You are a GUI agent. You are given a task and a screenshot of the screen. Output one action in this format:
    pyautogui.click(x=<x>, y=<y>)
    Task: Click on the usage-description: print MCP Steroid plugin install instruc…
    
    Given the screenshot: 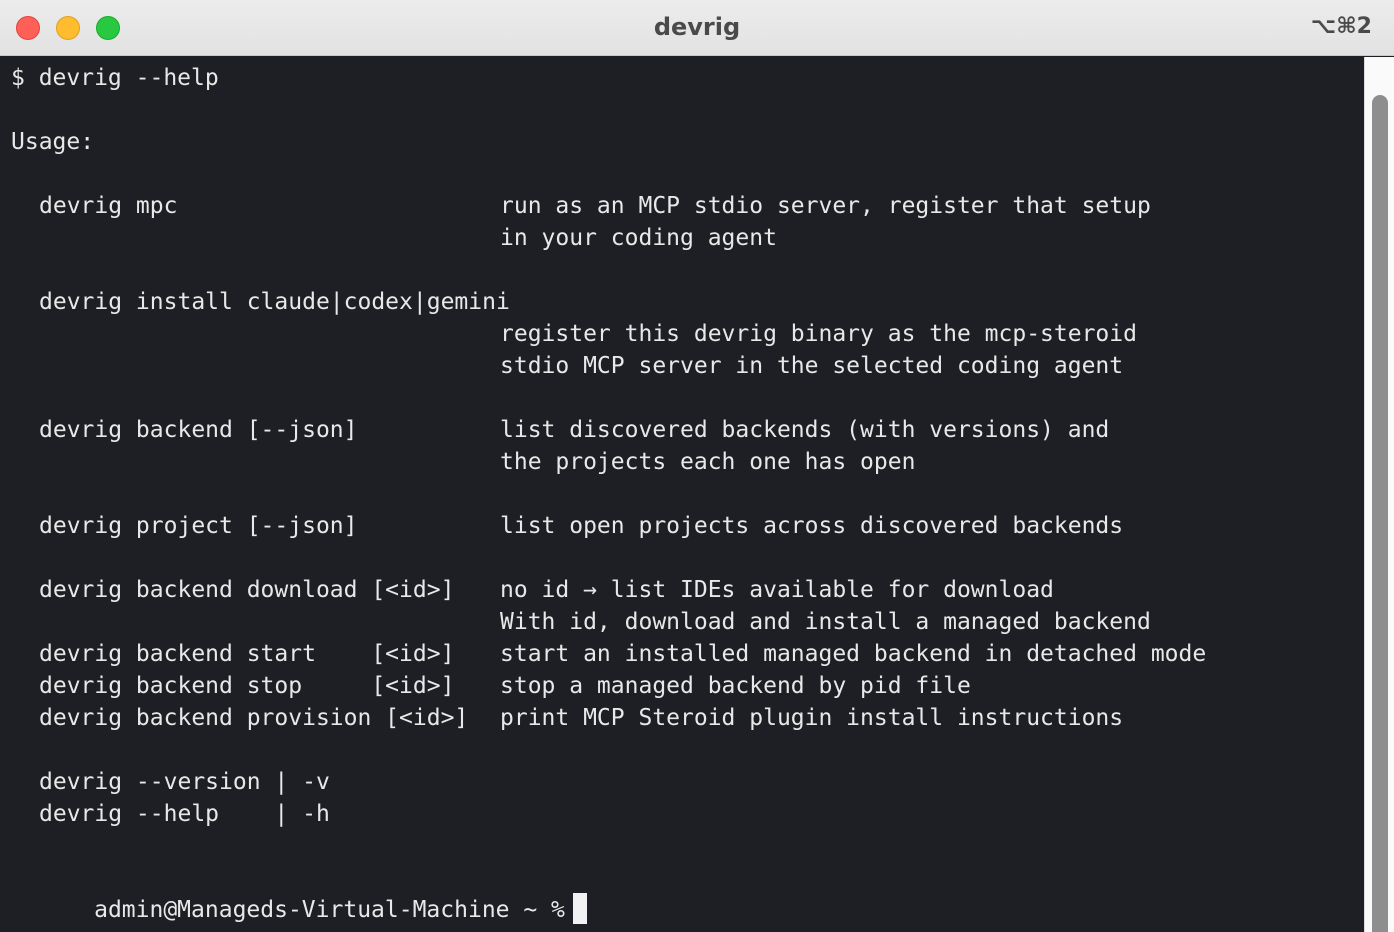 What is the action you would take?
    pyautogui.click(x=812, y=718)
    